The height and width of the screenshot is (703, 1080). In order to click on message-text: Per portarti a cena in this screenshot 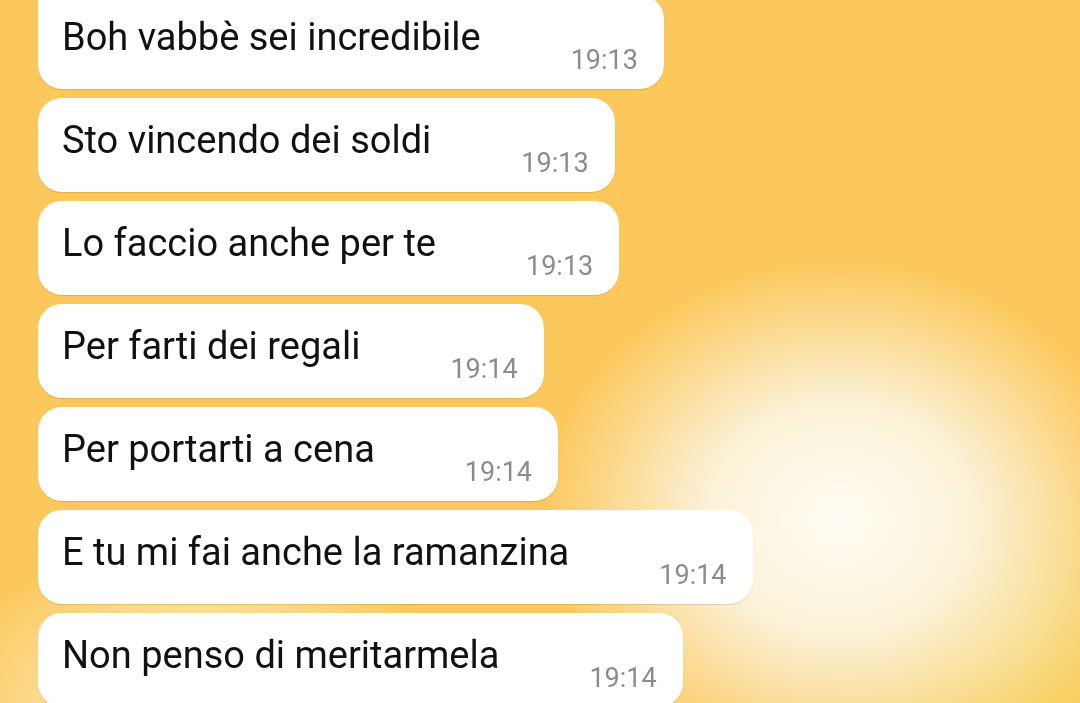, I will do `click(218, 449)`.